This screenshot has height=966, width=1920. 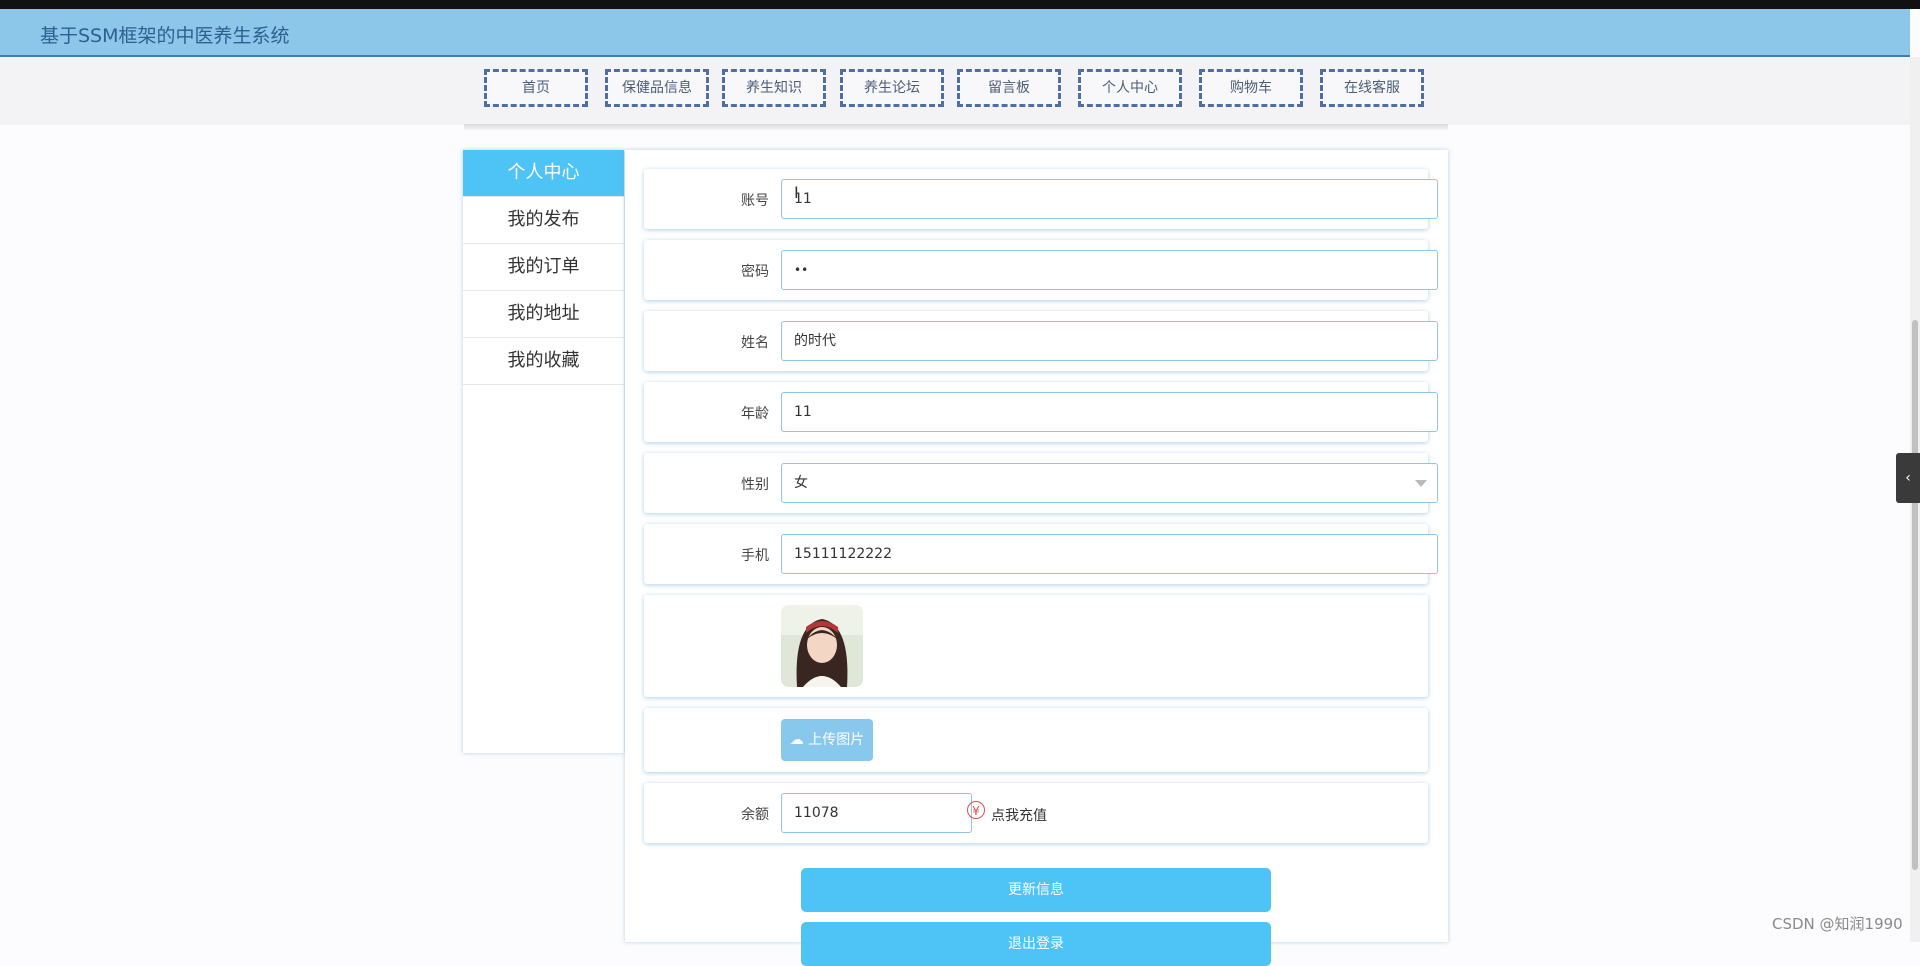 I want to click on chevron-down-icon, so click(x=1421, y=483).